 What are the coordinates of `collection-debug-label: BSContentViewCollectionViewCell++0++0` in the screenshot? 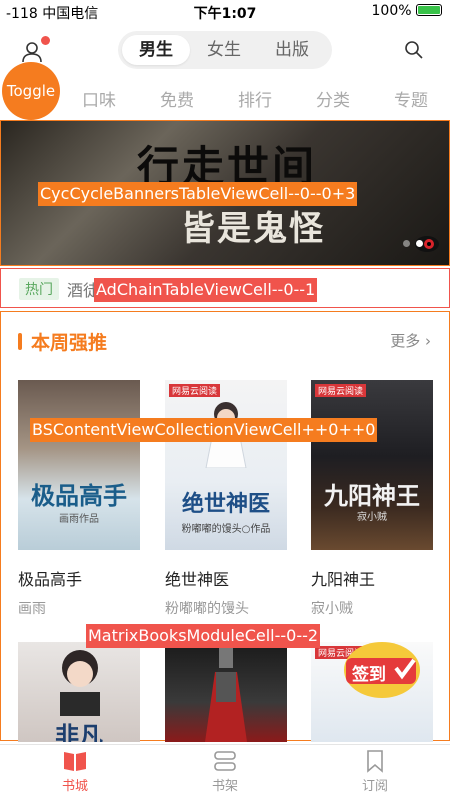 It's located at (204, 430).